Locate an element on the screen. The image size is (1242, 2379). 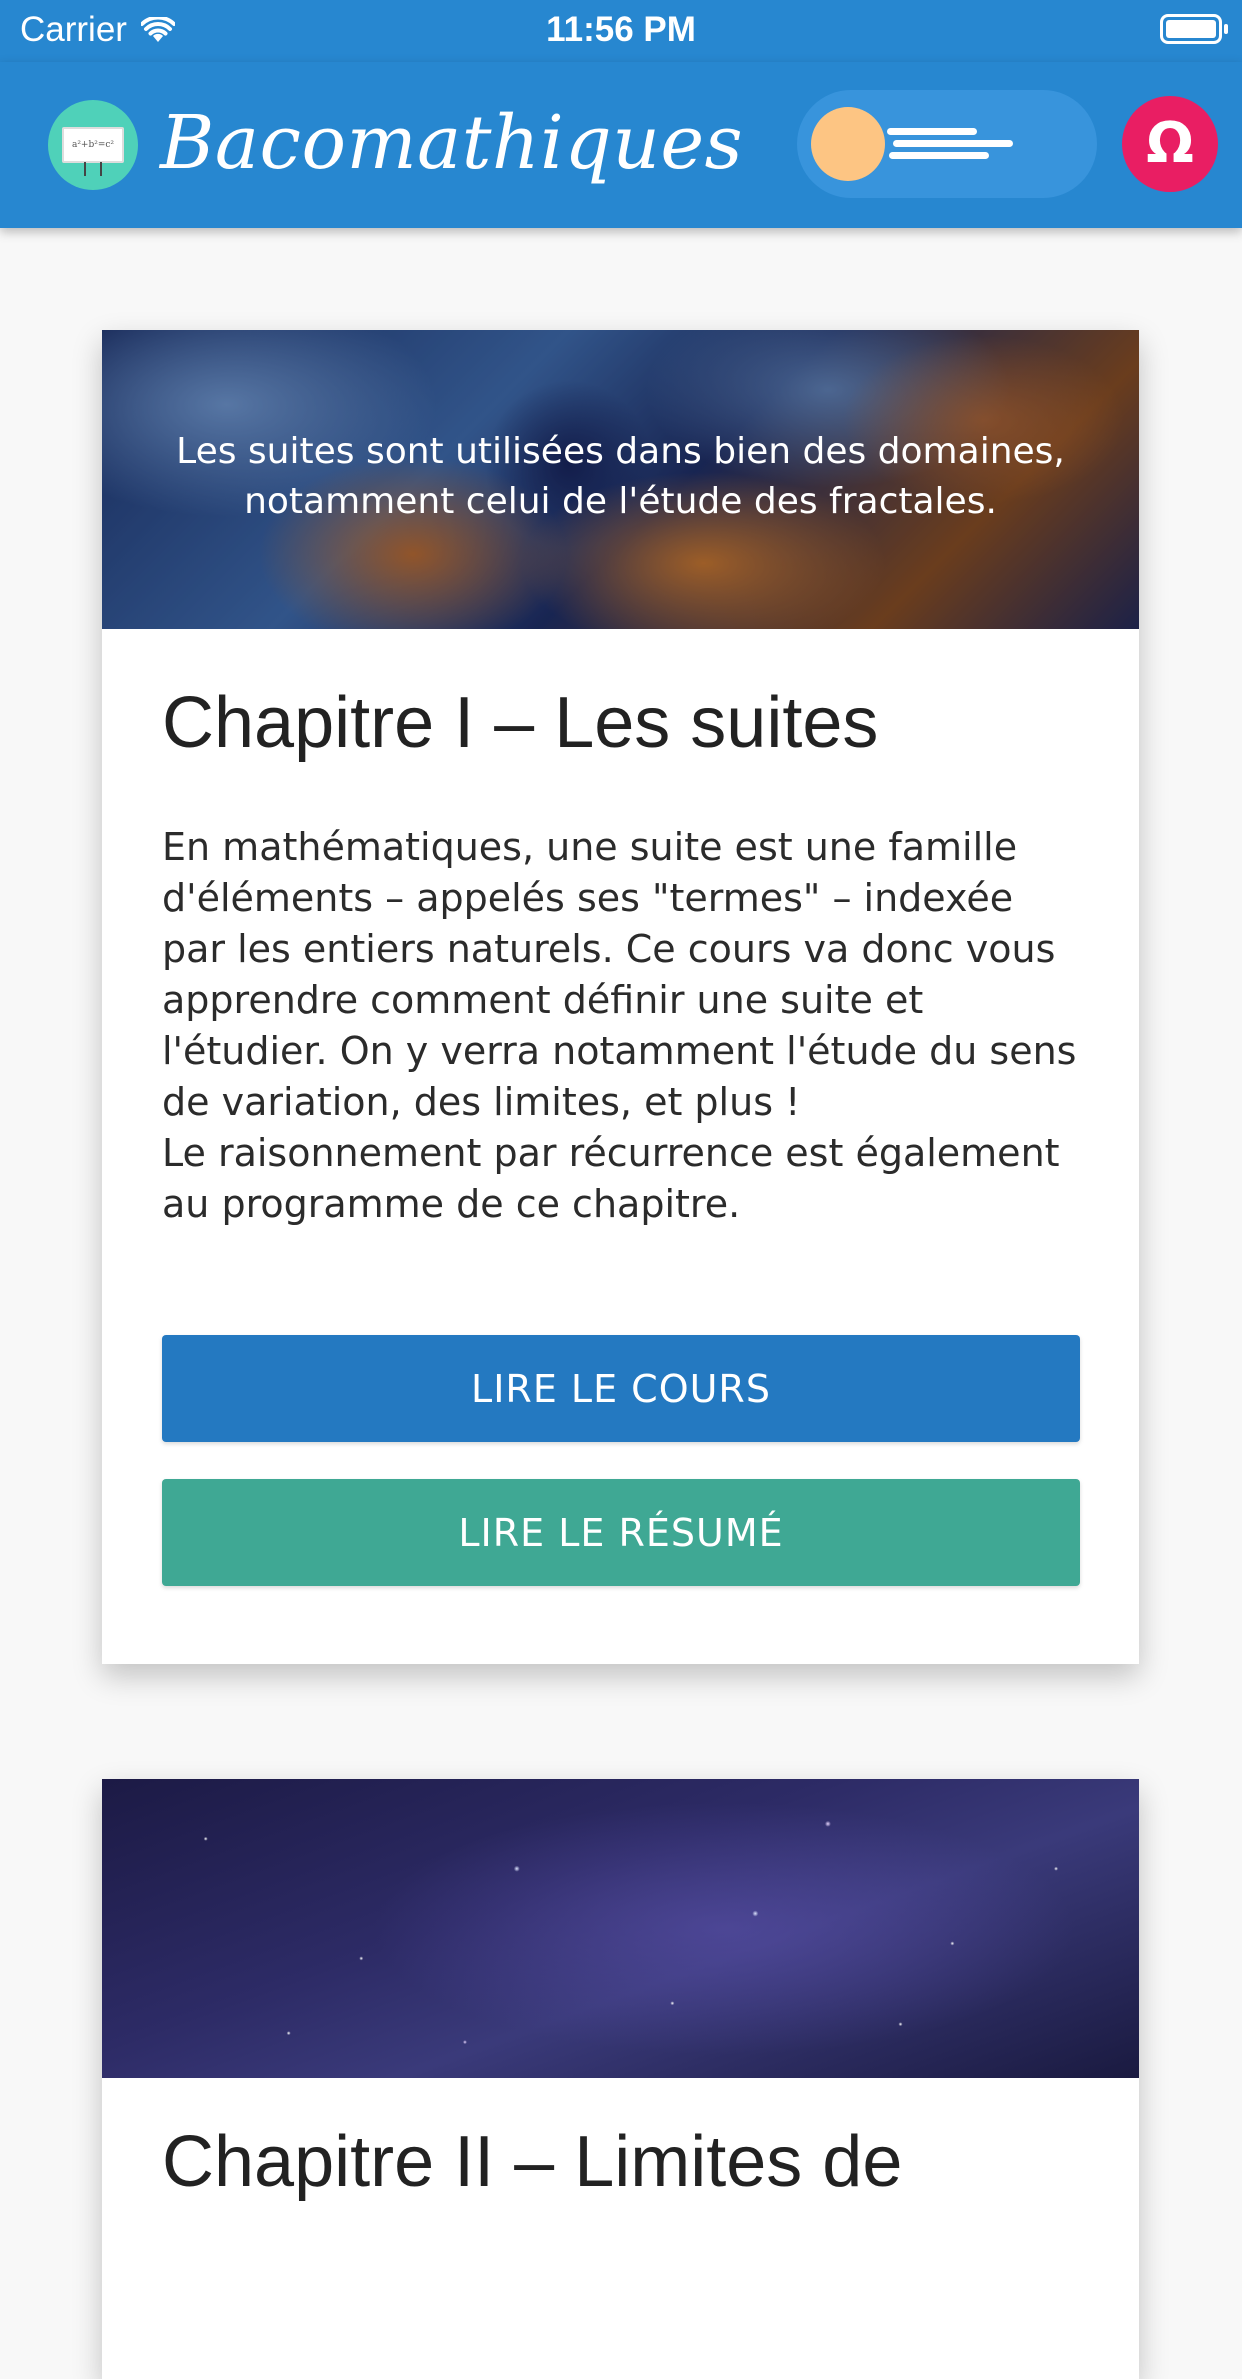
app-logo: a²+b²=c² is located at coordinates (93, 145).